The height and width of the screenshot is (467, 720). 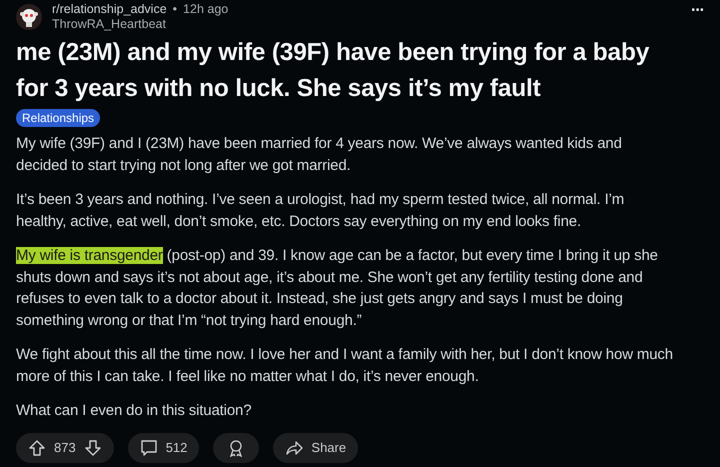 What do you see at coordinates (93, 447) in the screenshot?
I see `downvote-icon` at bounding box center [93, 447].